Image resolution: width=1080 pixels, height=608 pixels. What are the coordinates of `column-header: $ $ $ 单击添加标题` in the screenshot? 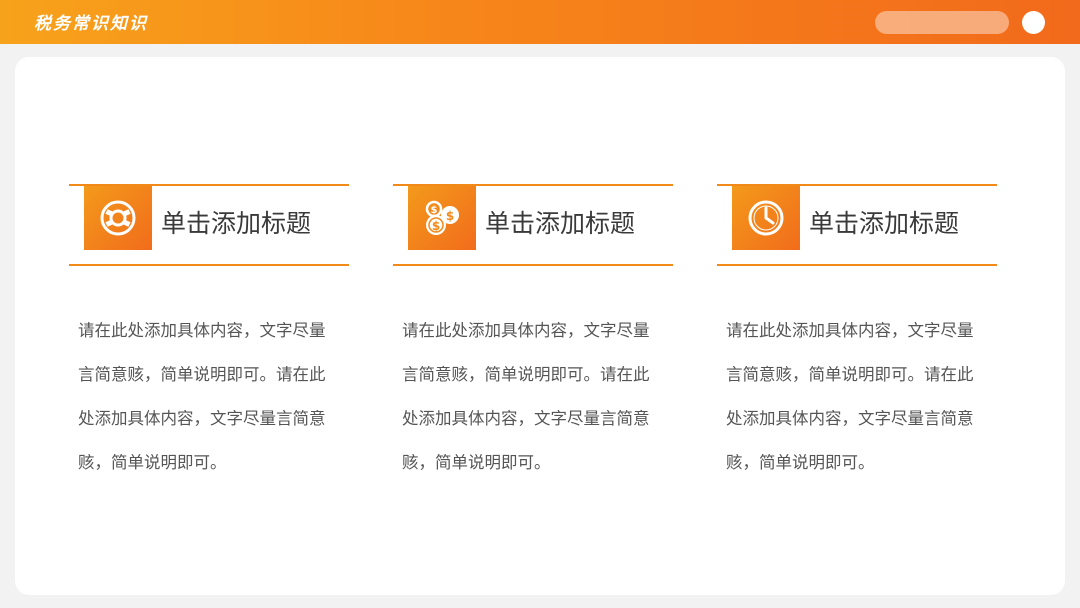 It's located at (533, 225).